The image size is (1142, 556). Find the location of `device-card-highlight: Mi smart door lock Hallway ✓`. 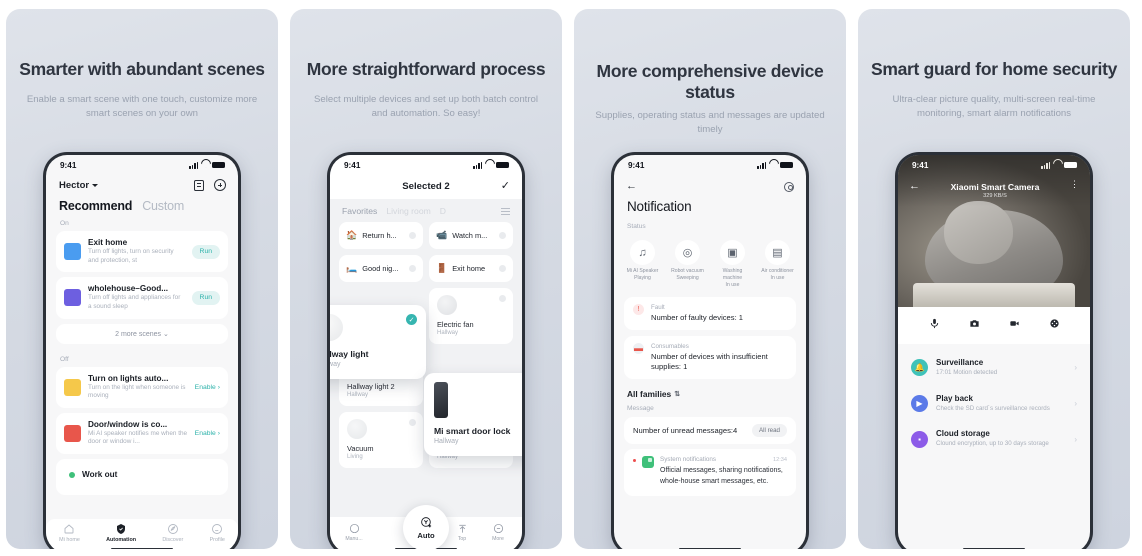

device-card-highlight: Mi smart door lock Hallway ✓ is located at coordinates (473, 414).